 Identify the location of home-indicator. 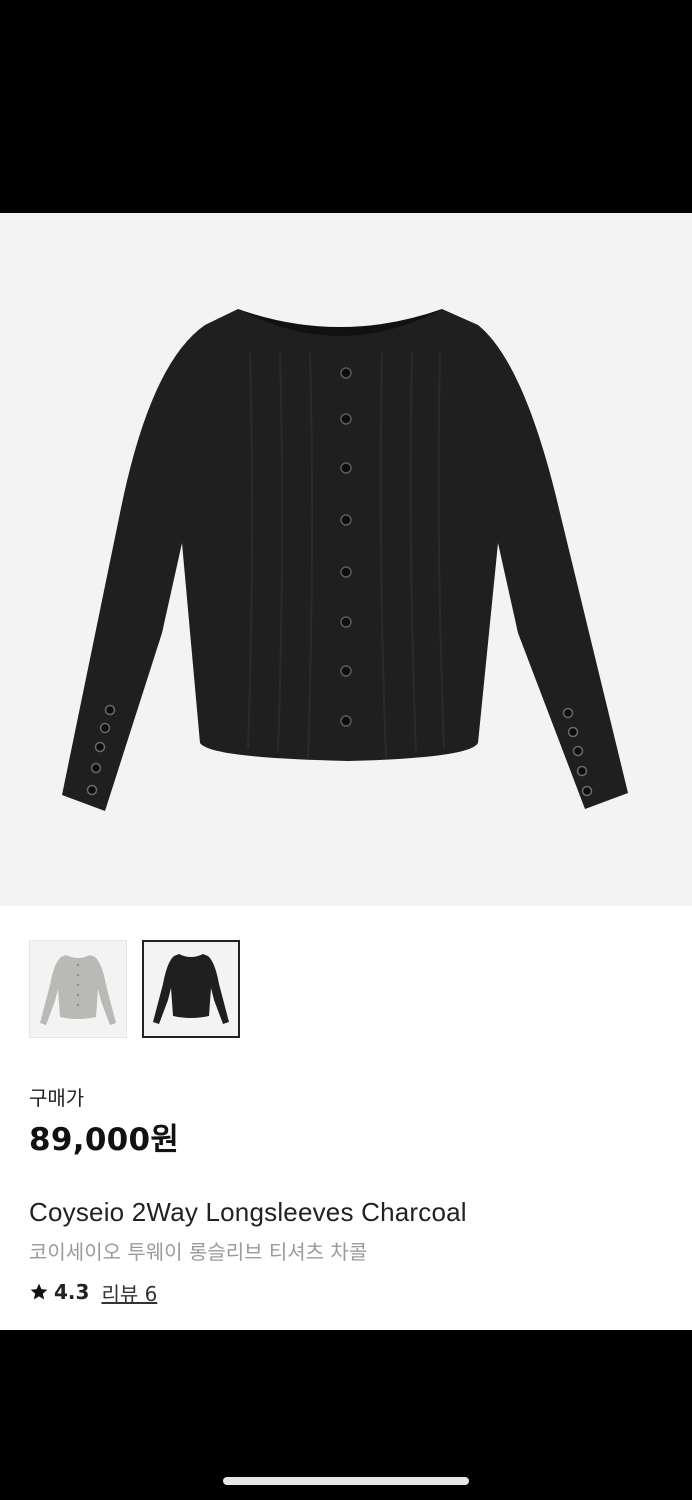
(346, 1481).